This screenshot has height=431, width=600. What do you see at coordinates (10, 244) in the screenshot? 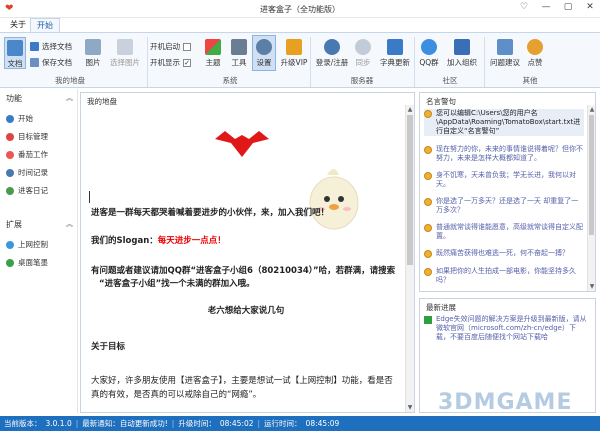
I see `web-icon` at bounding box center [10, 244].